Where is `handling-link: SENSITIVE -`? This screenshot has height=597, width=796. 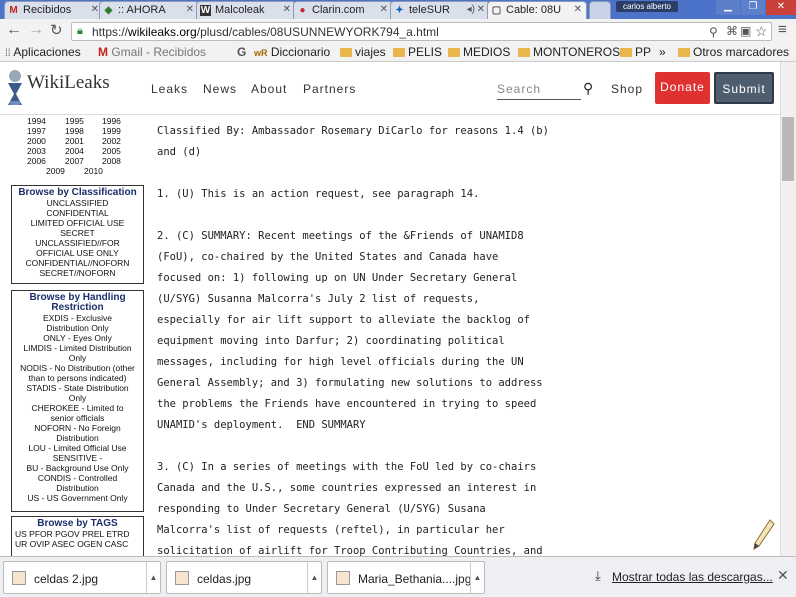 handling-link: SENSITIVE - is located at coordinates (77, 458).